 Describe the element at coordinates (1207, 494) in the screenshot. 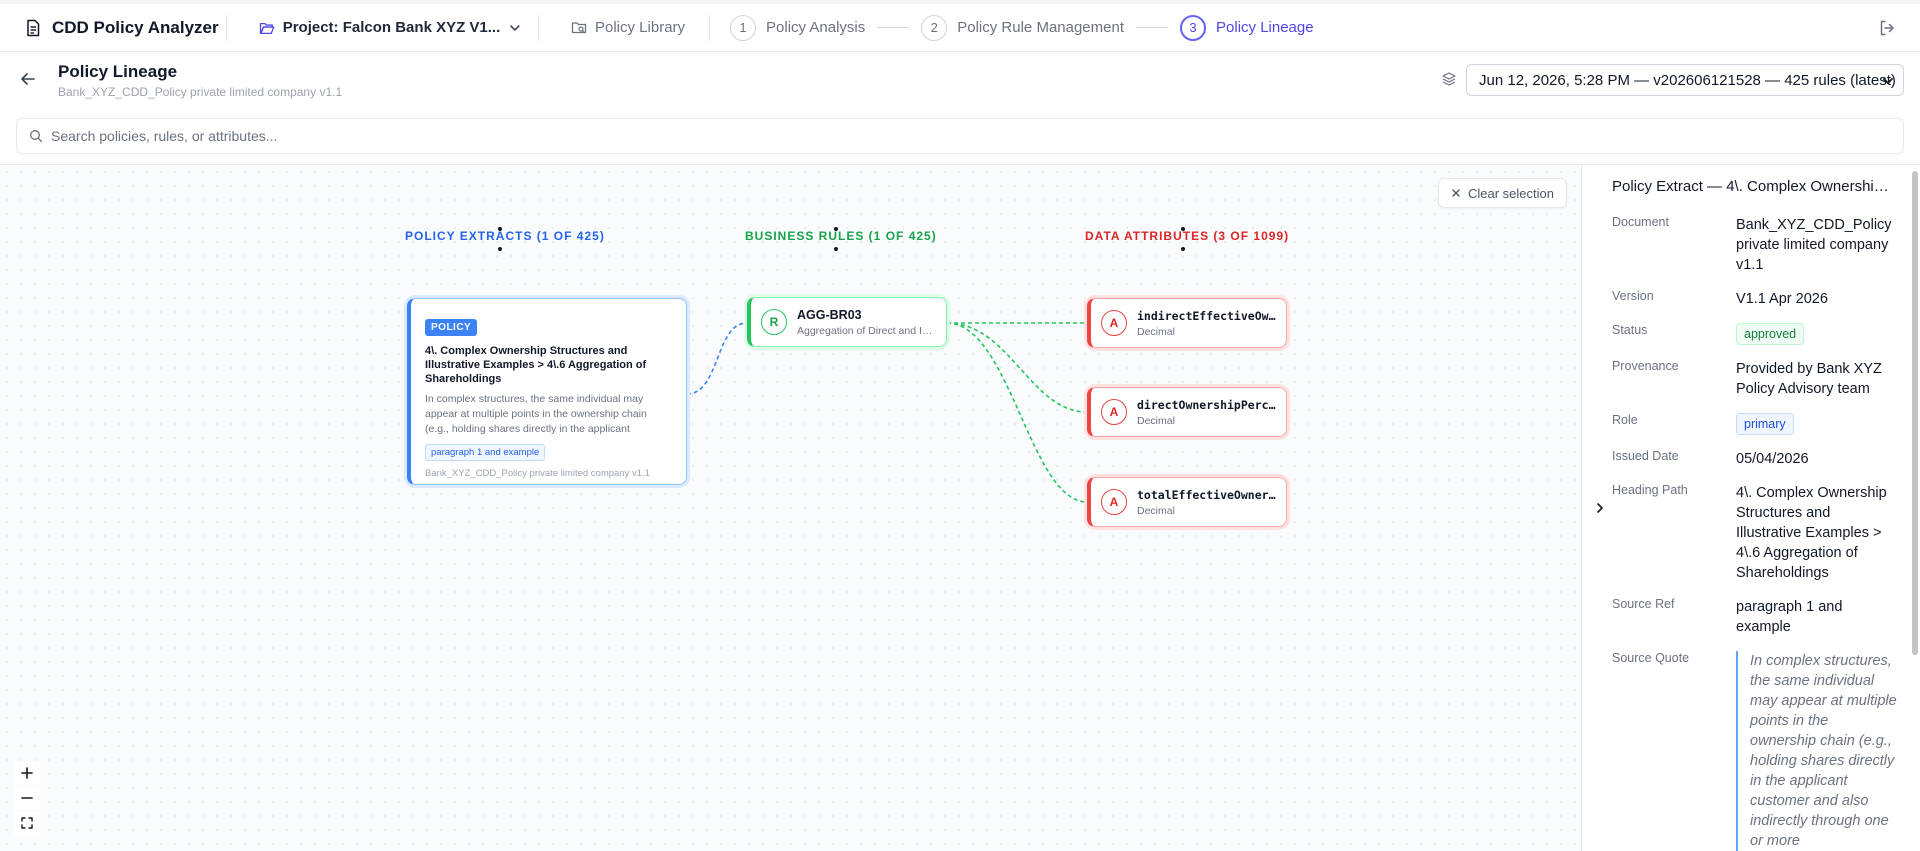

I see `attribute-name: totalEffectiveOwnershipPercentage` at that location.